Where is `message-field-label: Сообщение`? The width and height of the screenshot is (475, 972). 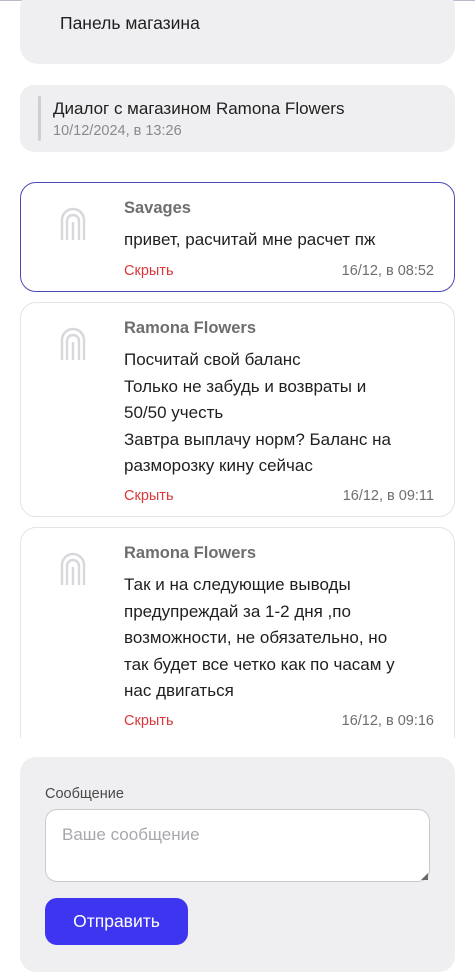 message-field-label: Сообщение is located at coordinates (84, 794).